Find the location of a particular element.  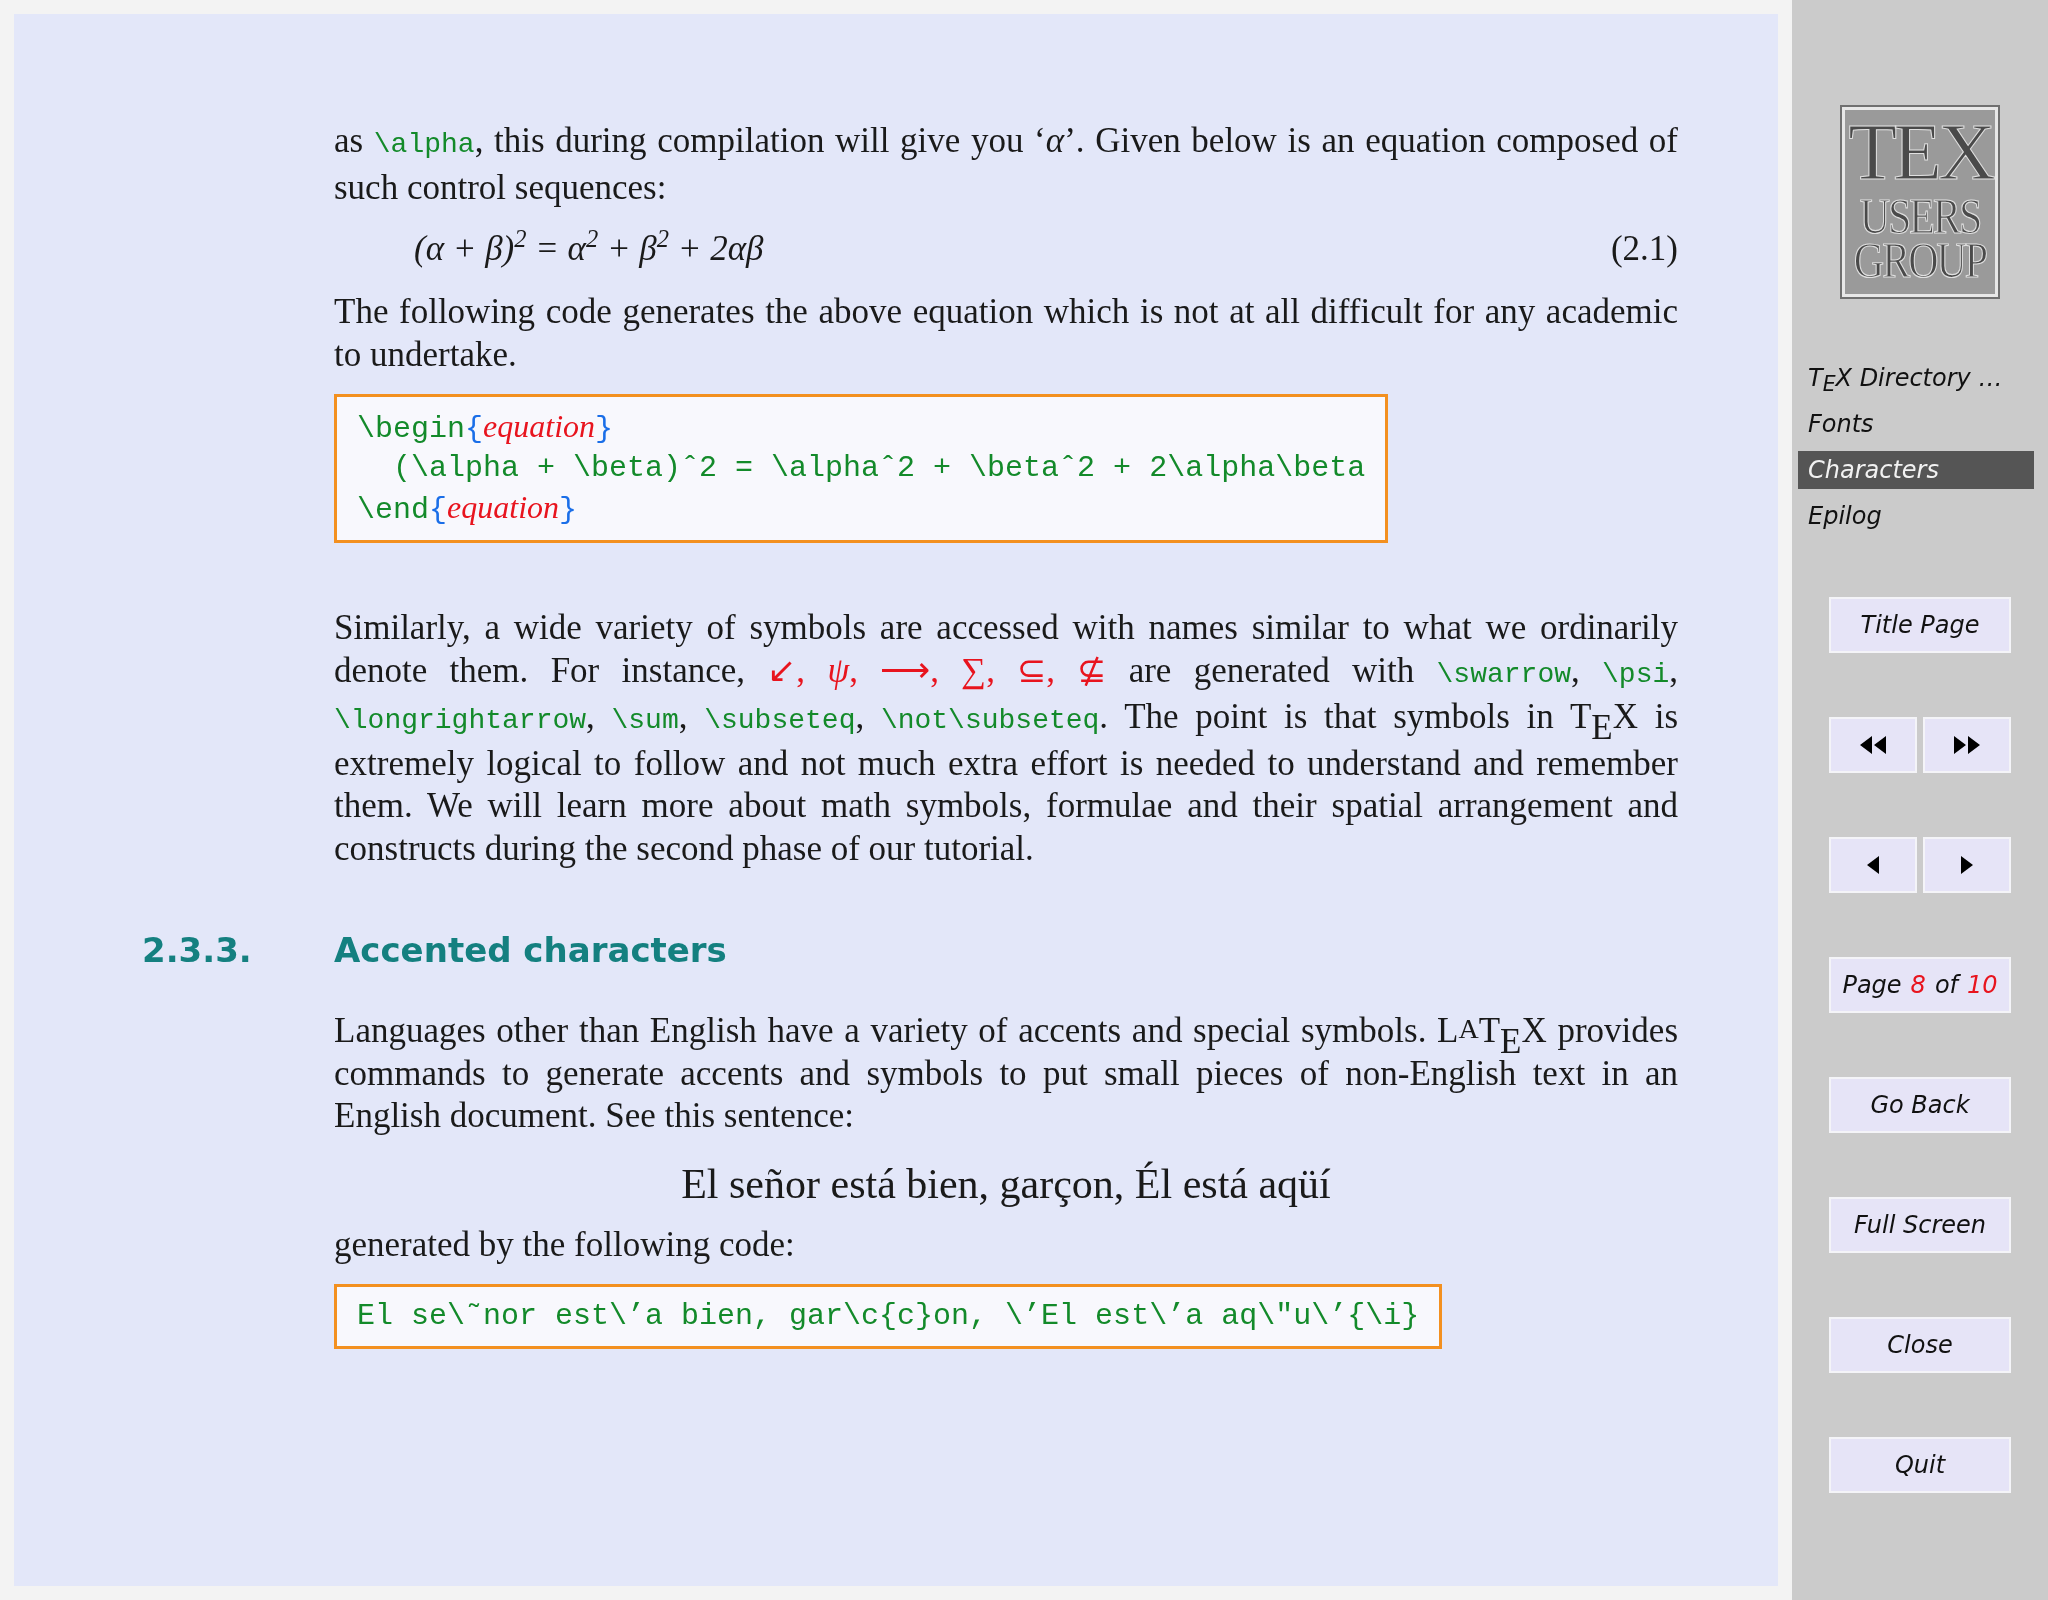

page-indicator: Page 8 of 10 is located at coordinates (1920, 985).